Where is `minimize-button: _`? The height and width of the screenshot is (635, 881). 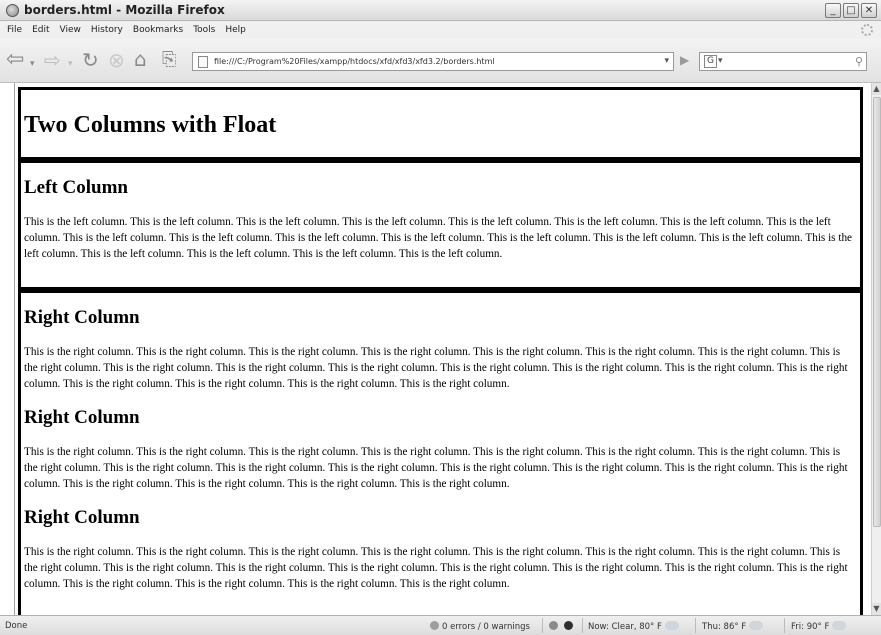
minimize-button: _ is located at coordinates (833, 10).